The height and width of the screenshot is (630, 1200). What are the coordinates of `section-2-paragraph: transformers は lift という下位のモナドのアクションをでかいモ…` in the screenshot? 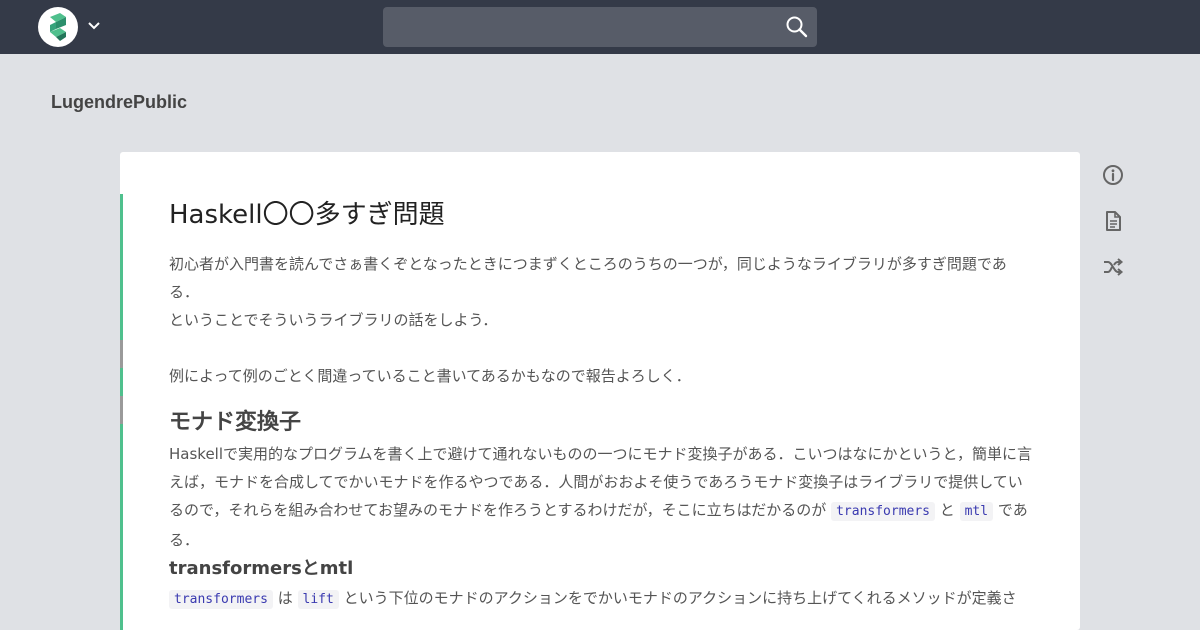 It's located at (602, 599).